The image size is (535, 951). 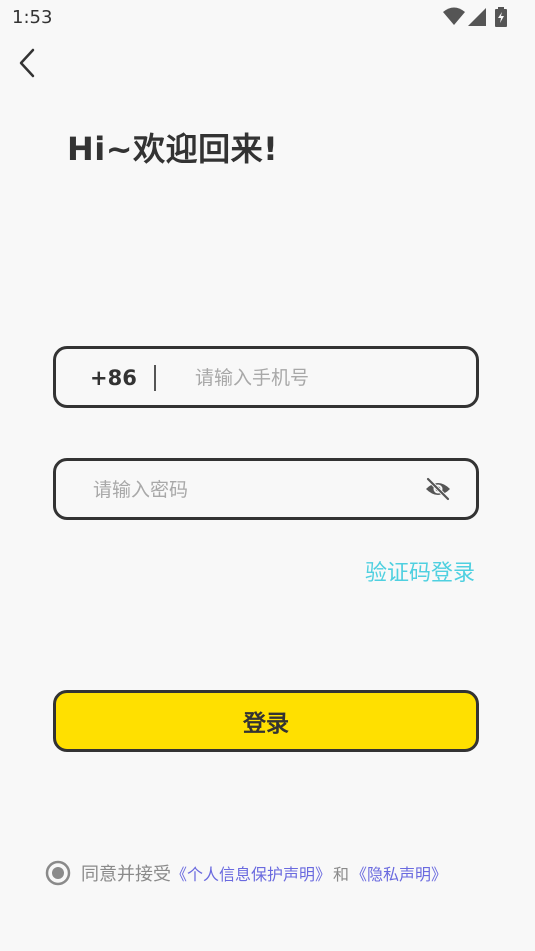 What do you see at coordinates (267, 18) in the screenshot?
I see `status-bar: 1:53` at bounding box center [267, 18].